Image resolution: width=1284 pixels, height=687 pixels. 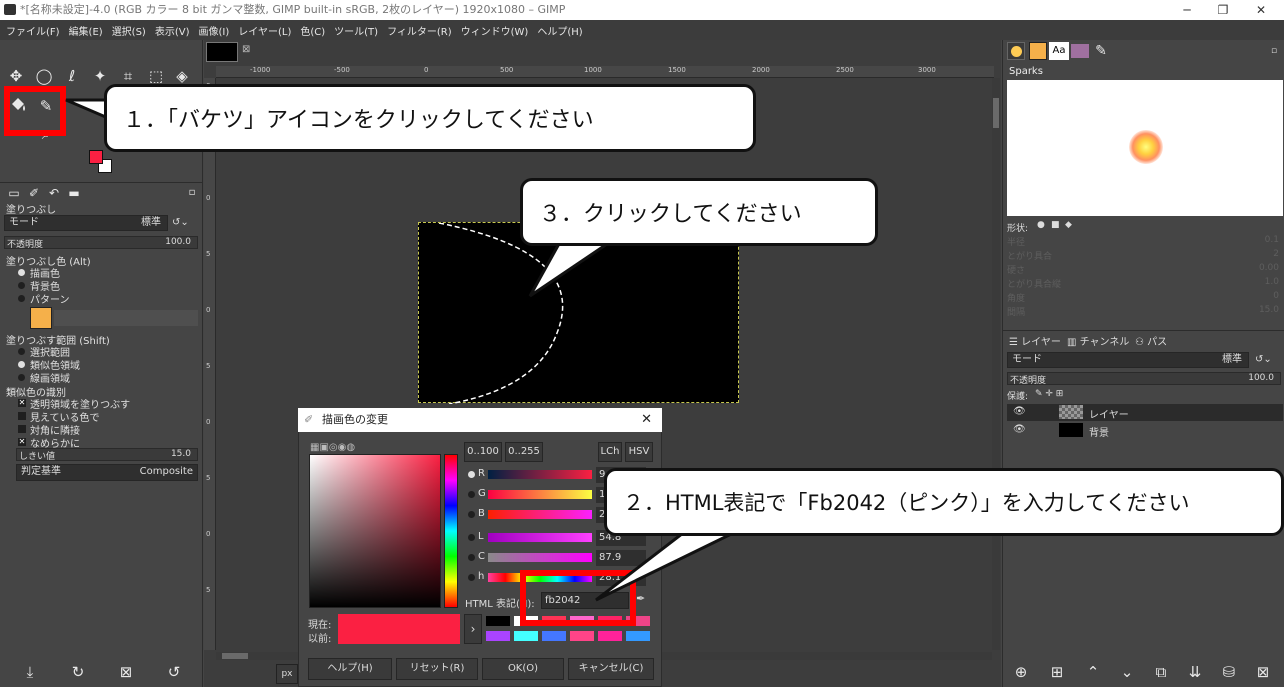 I want to click on callout-step1-text: １．「バケツ」アイコンをクリックしてください, so click(x=358, y=120).